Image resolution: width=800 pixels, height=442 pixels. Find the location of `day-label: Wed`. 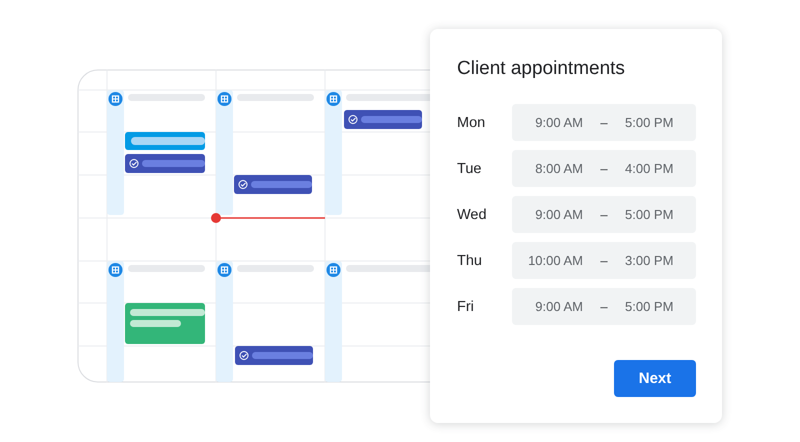

day-label: Wed is located at coordinates (472, 214).